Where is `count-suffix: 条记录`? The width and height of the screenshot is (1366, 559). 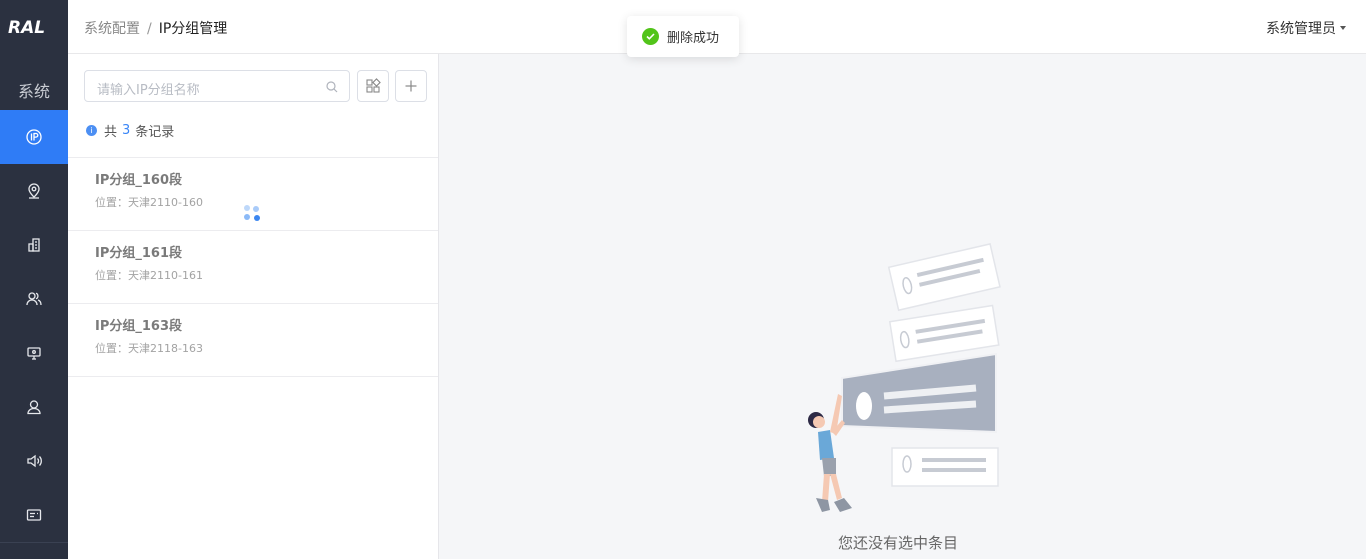 count-suffix: 条记录 is located at coordinates (155, 132).